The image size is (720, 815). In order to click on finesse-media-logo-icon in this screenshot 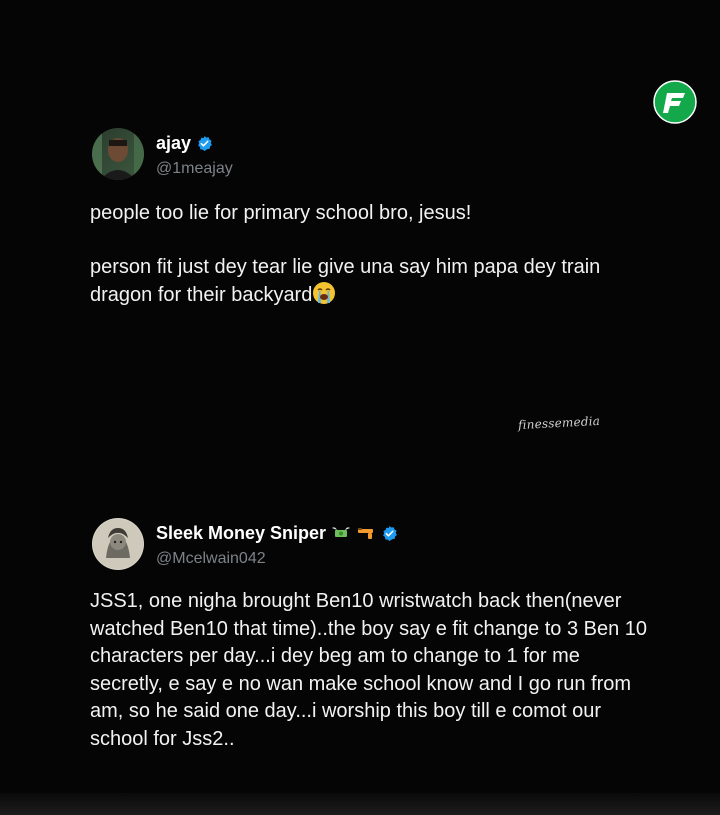, I will do `click(675, 102)`.